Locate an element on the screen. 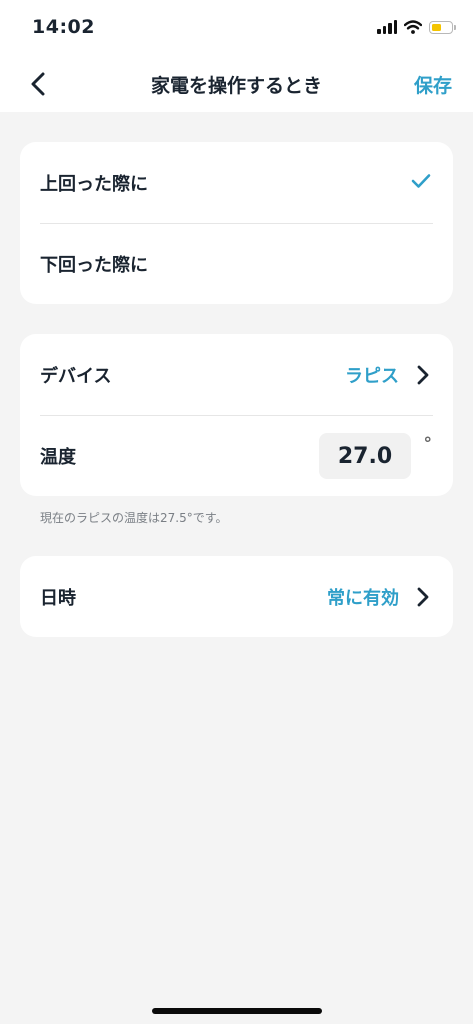 This screenshot has width=473, height=1024. degree-unit: ° is located at coordinates (428, 444).